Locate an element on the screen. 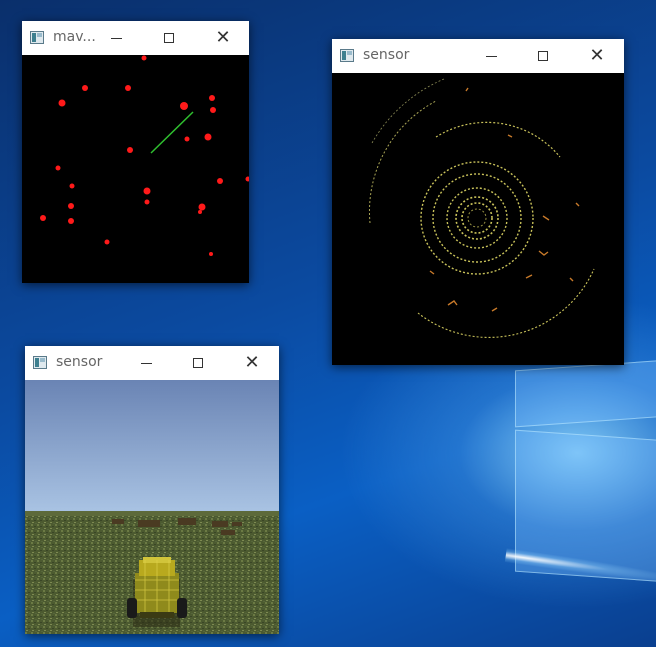  windows-logo-pane-top is located at coordinates (585, 393).